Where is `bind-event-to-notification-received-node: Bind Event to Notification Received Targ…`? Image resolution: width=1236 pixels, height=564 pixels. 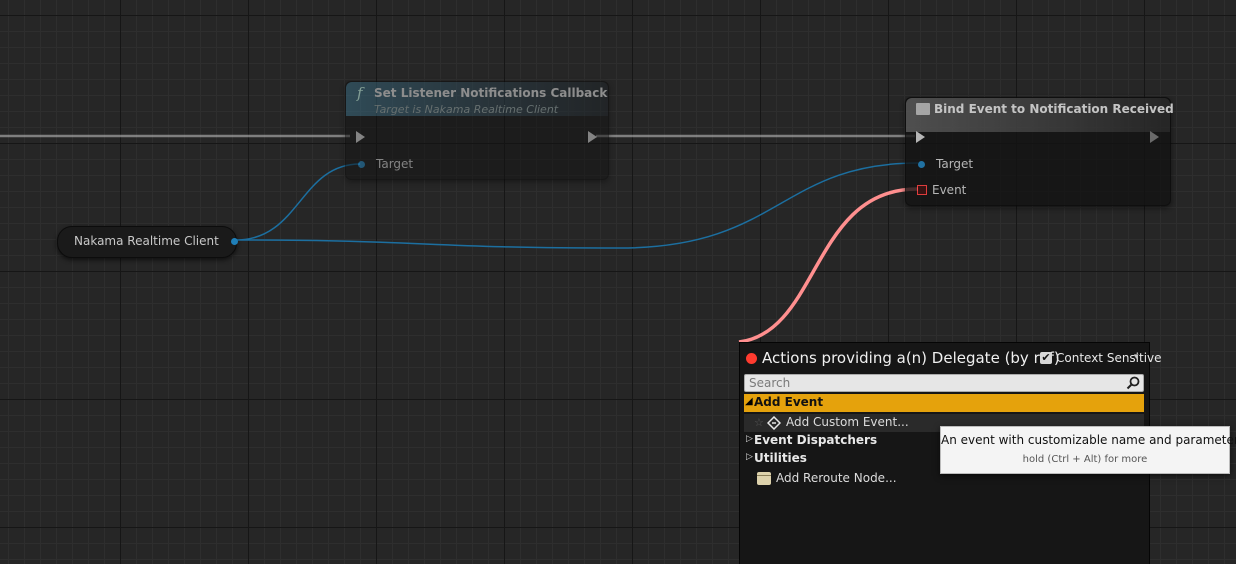
bind-event-to-notification-received-node: Bind Event to Notification Received Targ… is located at coordinates (1039, 151).